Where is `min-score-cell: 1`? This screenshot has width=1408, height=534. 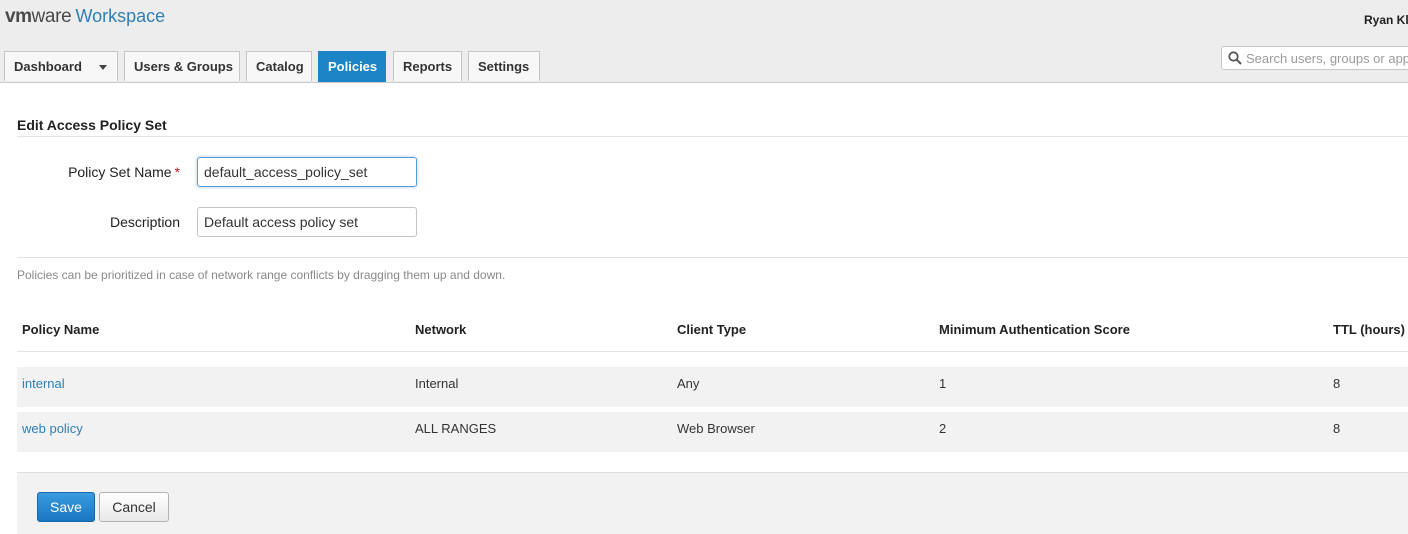 min-score-cell: 1 is located at coordinates (943, 383).